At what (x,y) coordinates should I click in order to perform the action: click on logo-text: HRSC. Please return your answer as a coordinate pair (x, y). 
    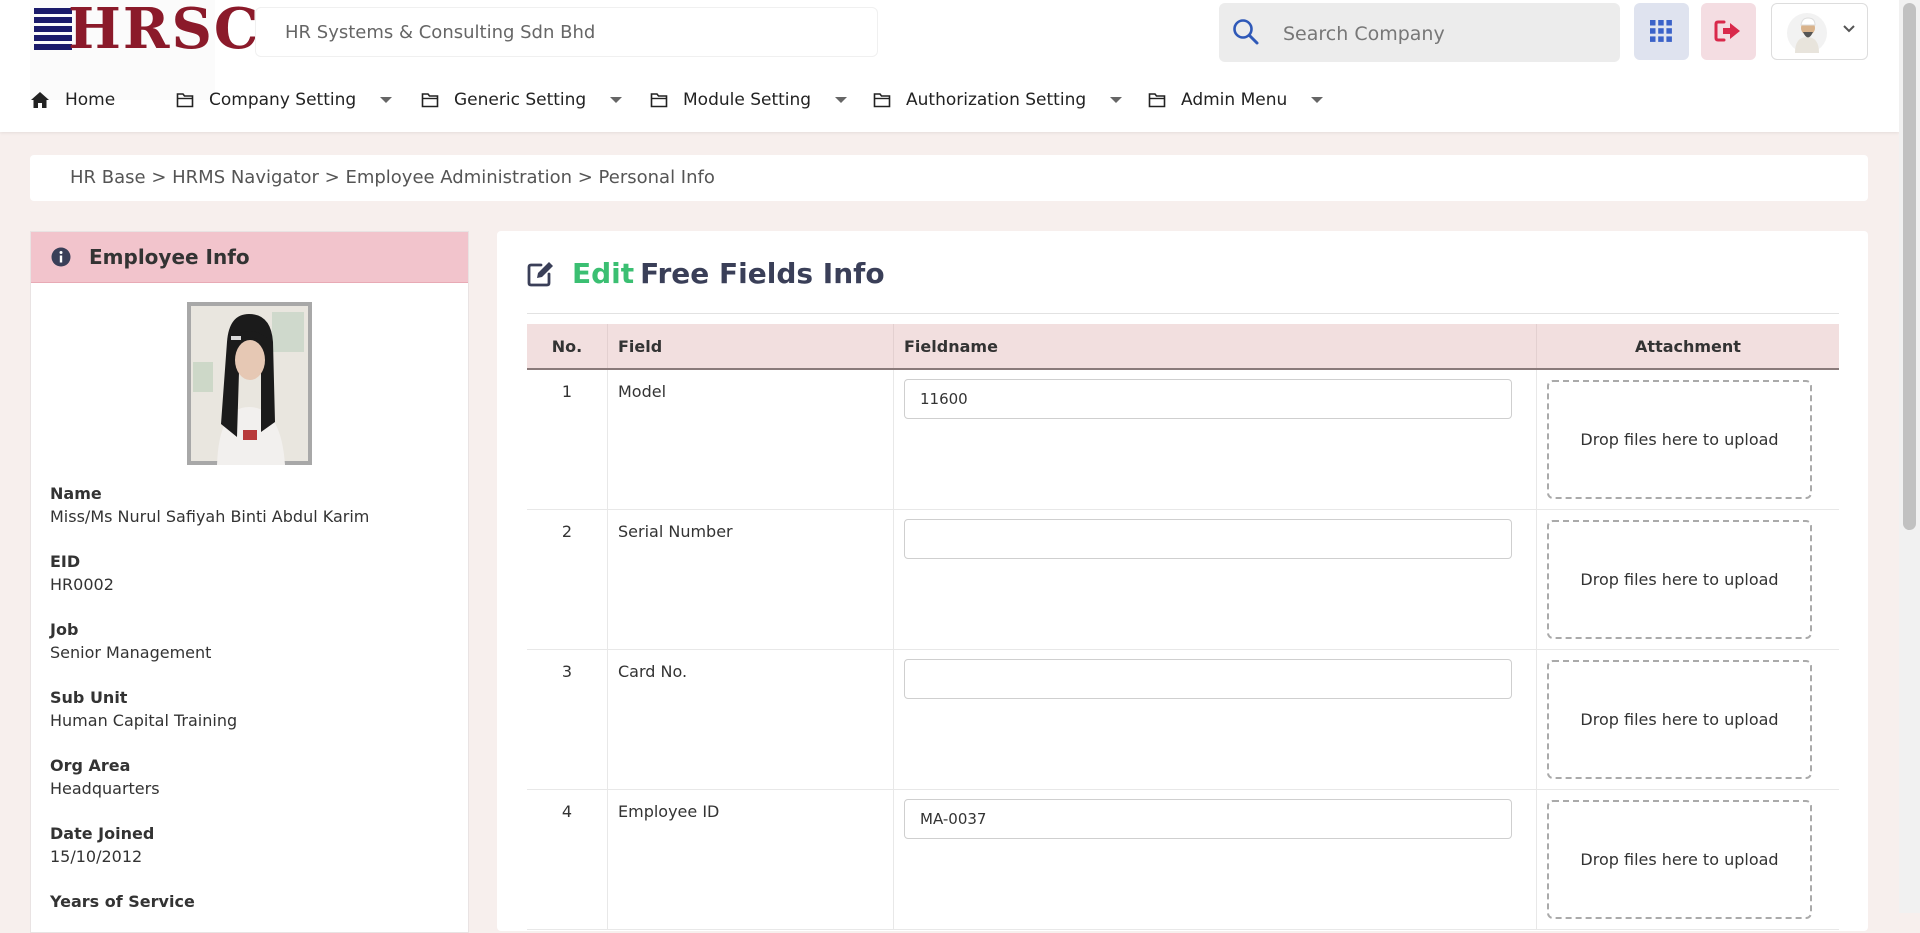
    Looking at the image, I should click on (164, 31).